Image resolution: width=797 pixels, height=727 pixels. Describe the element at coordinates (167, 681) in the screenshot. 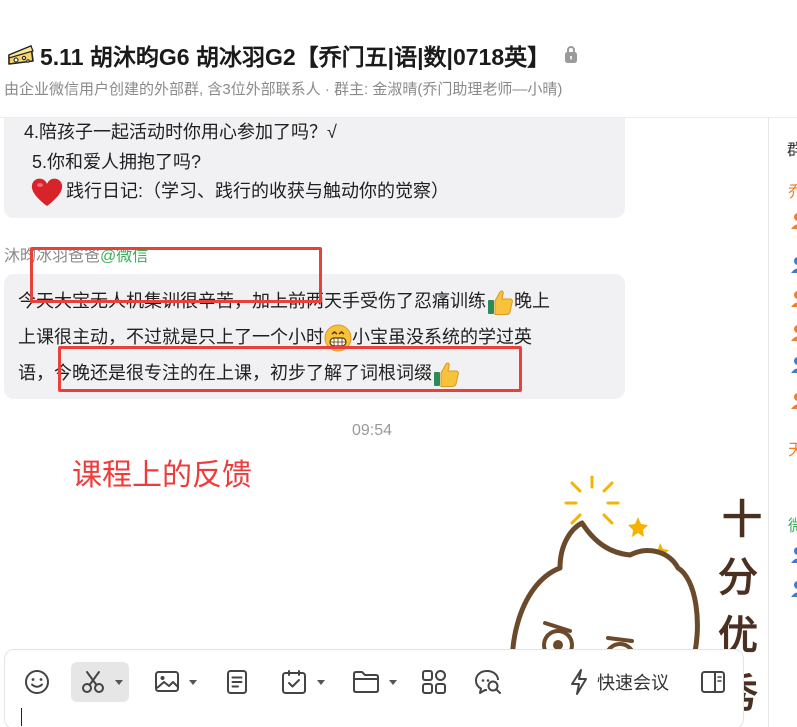

I see `image-icon` at that location.